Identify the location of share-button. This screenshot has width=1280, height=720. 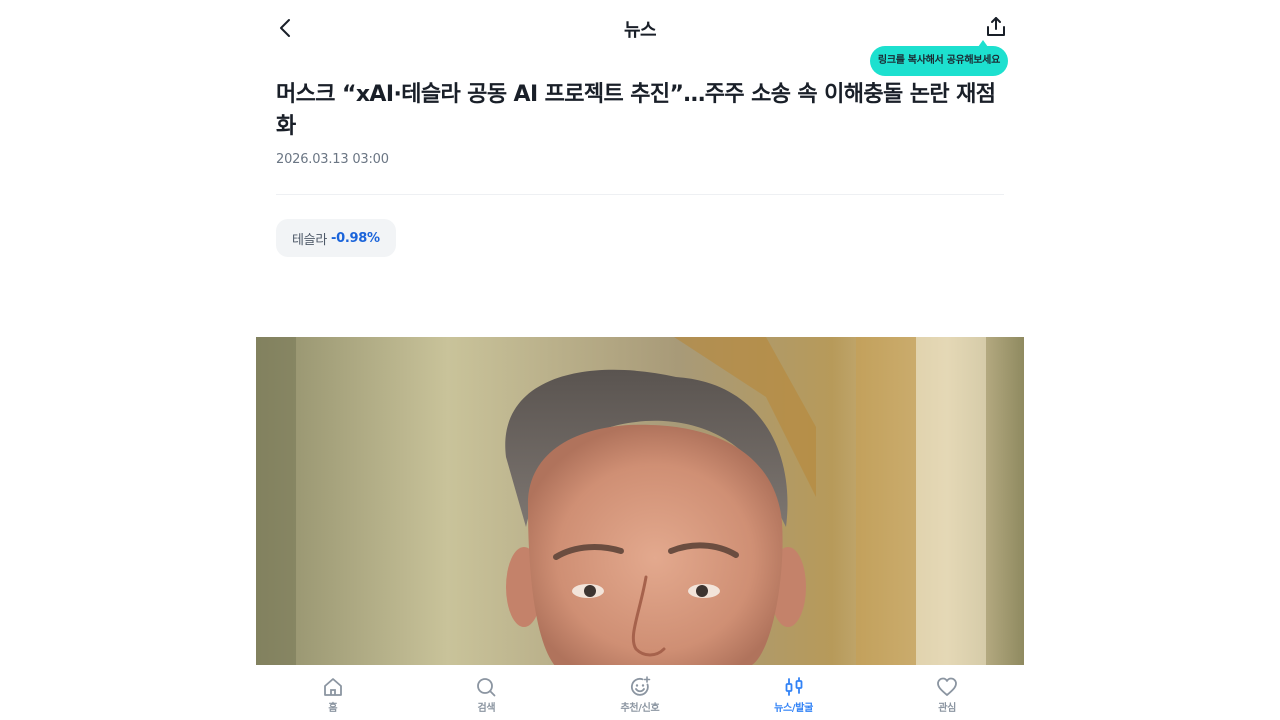
(996, 27).